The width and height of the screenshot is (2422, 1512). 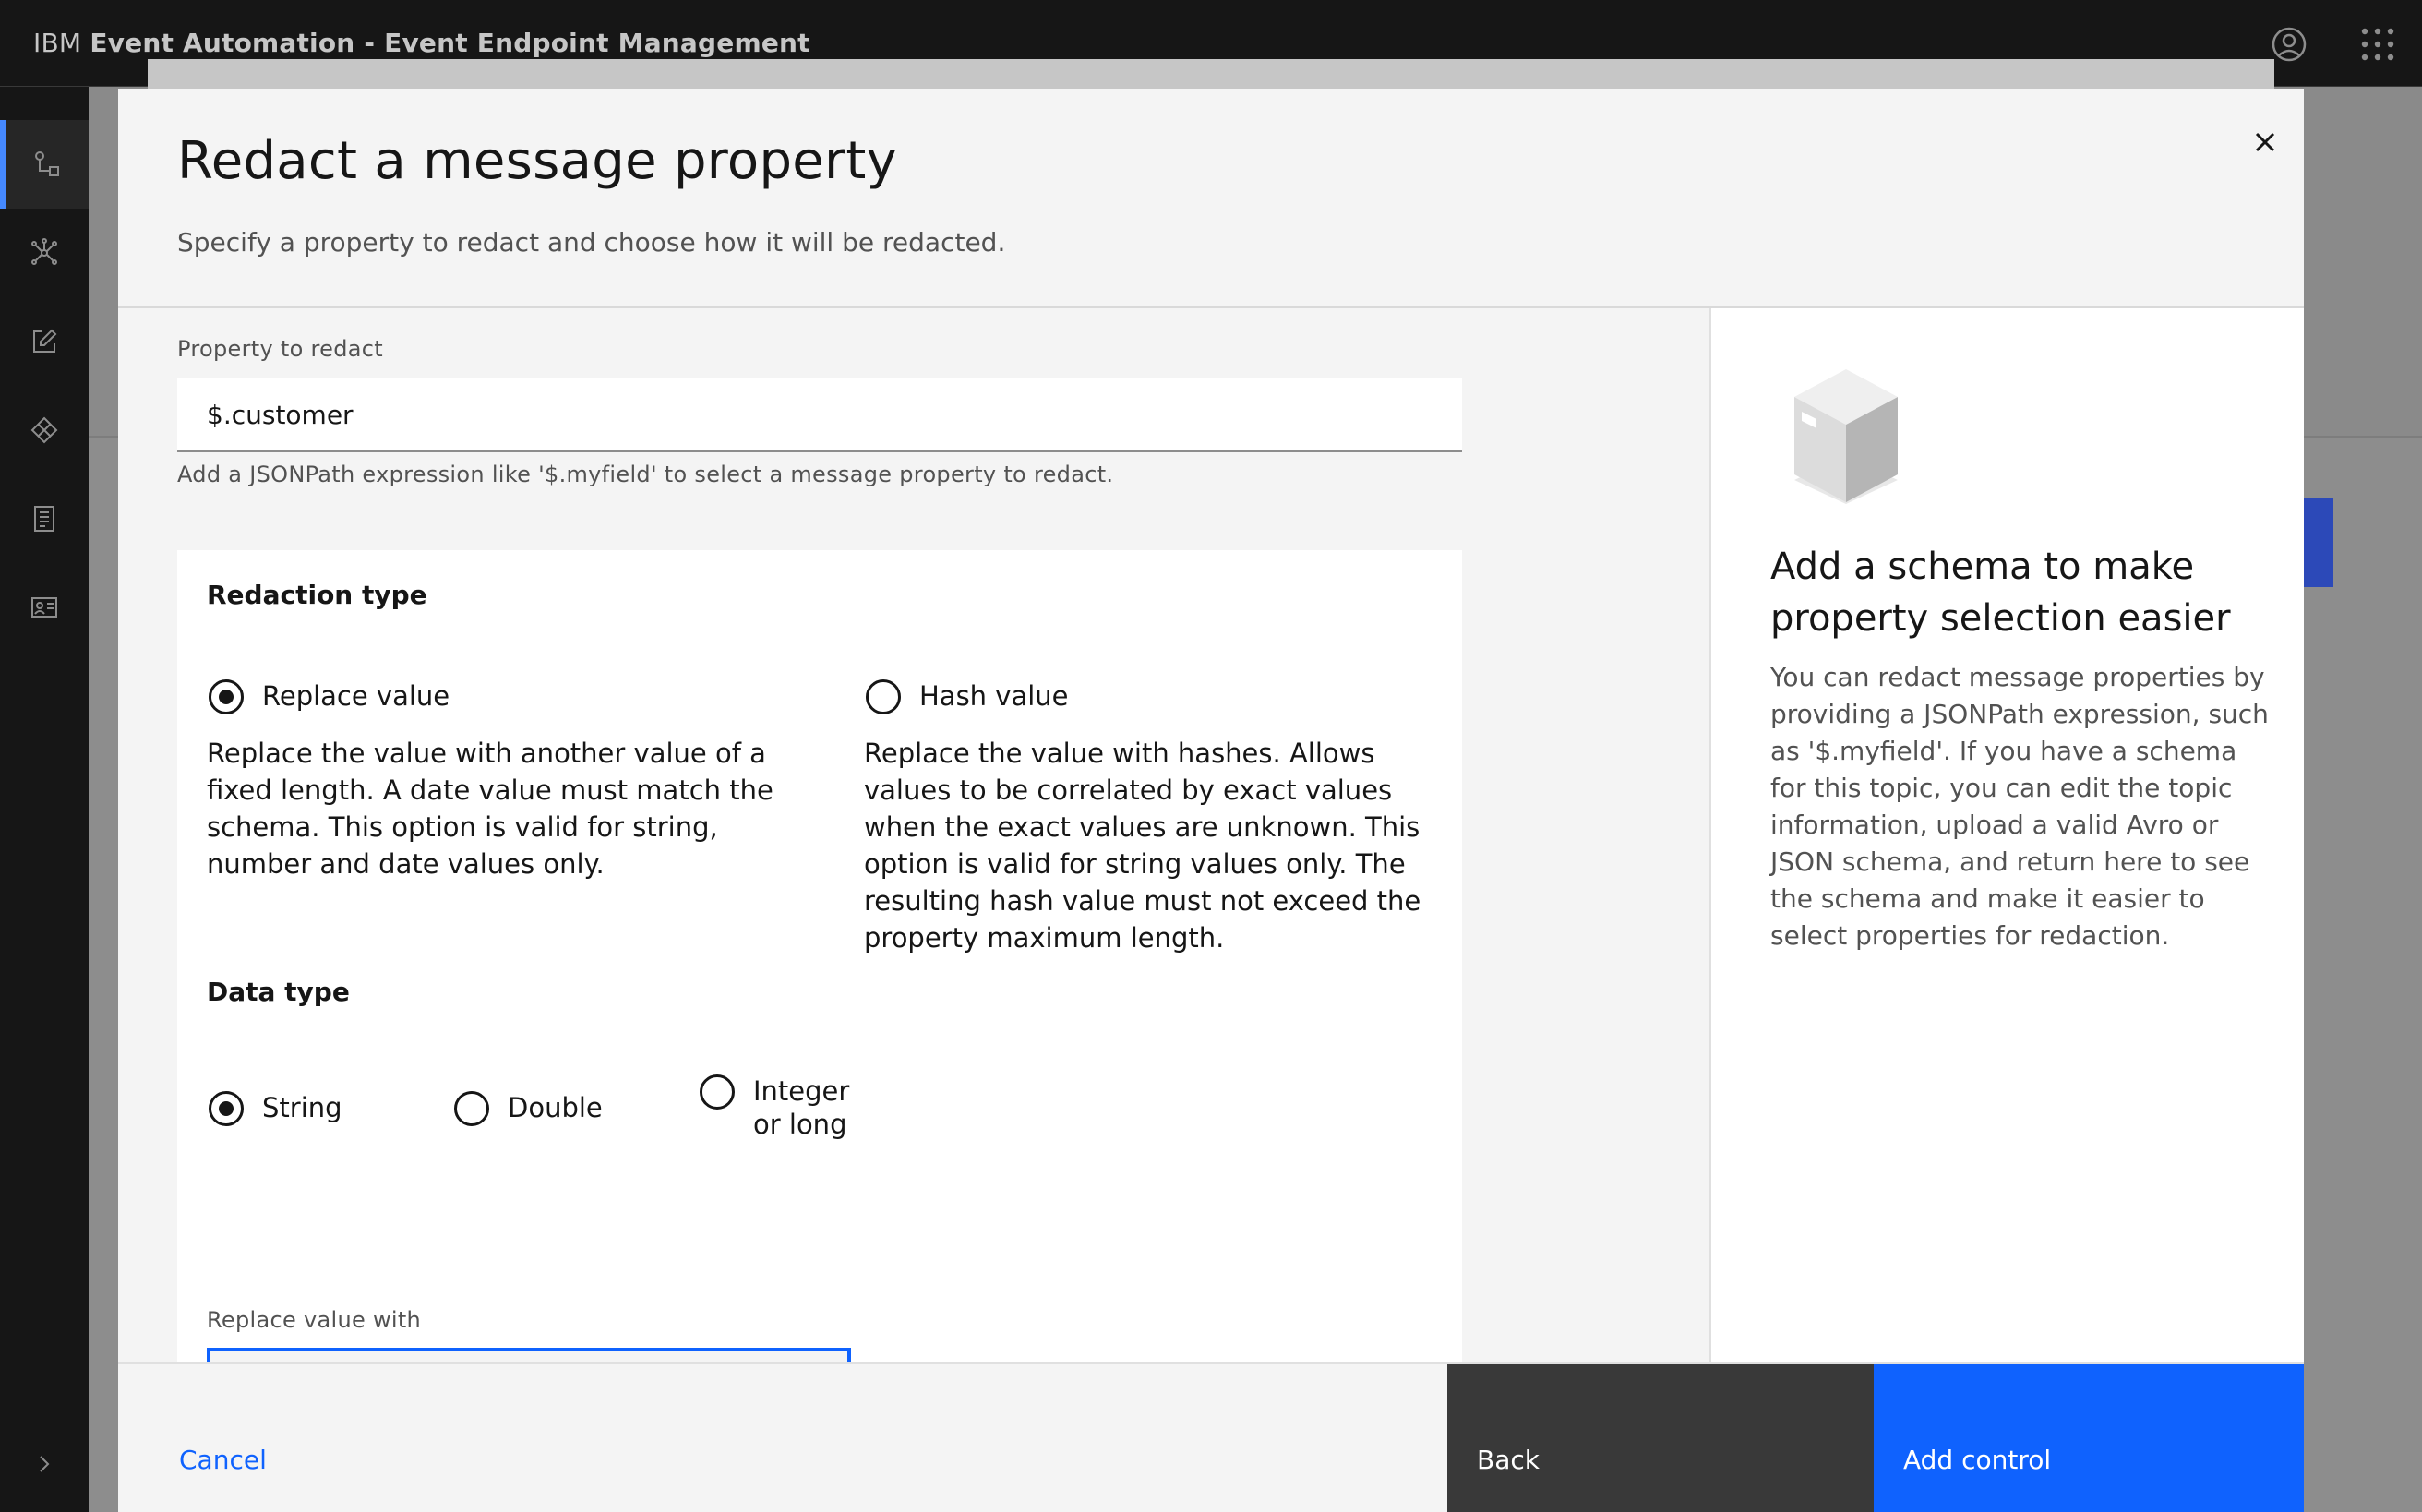 I want to click on side-nav-topology, so click(x=44, y=164).